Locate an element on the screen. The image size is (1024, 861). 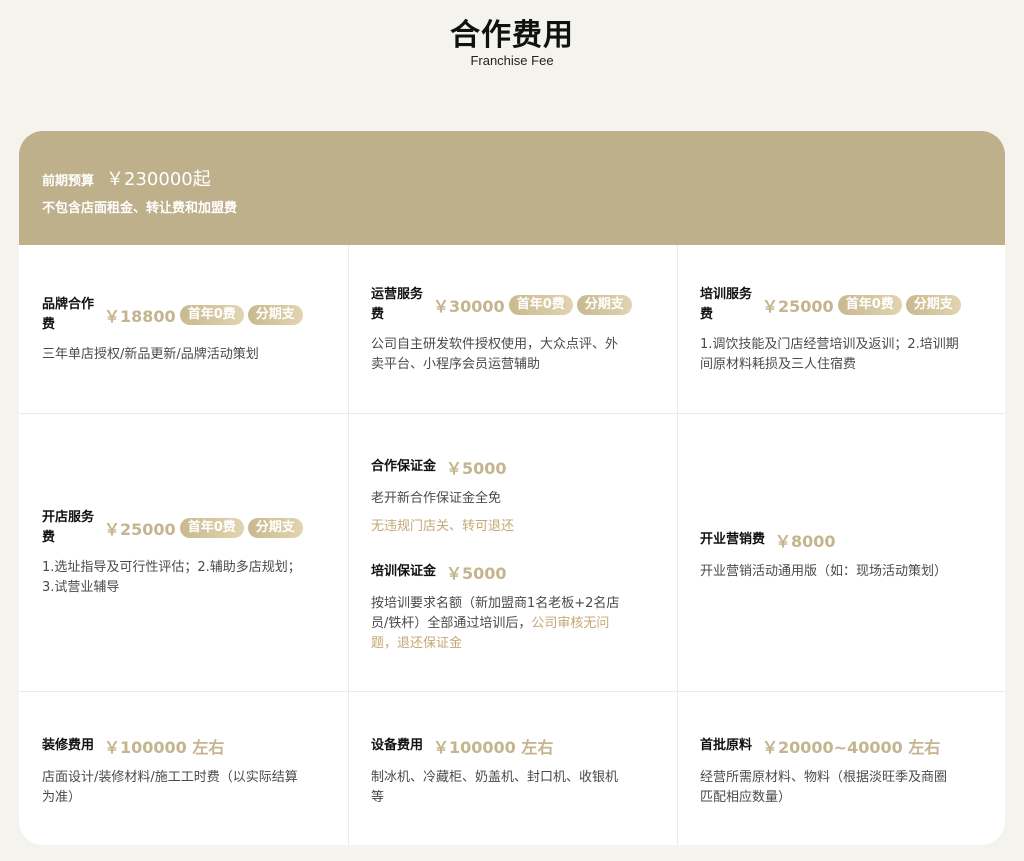
fee-item-brand: 品牌合作费 ￥18800 首年0费 分期支 三年单店授权/新品更新/品牌活动策划 is located at coordinates (206, 330).